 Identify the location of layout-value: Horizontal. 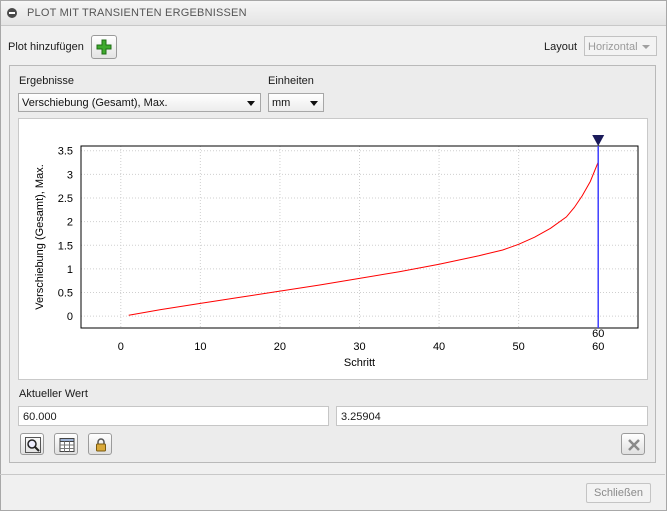
(613, 47).